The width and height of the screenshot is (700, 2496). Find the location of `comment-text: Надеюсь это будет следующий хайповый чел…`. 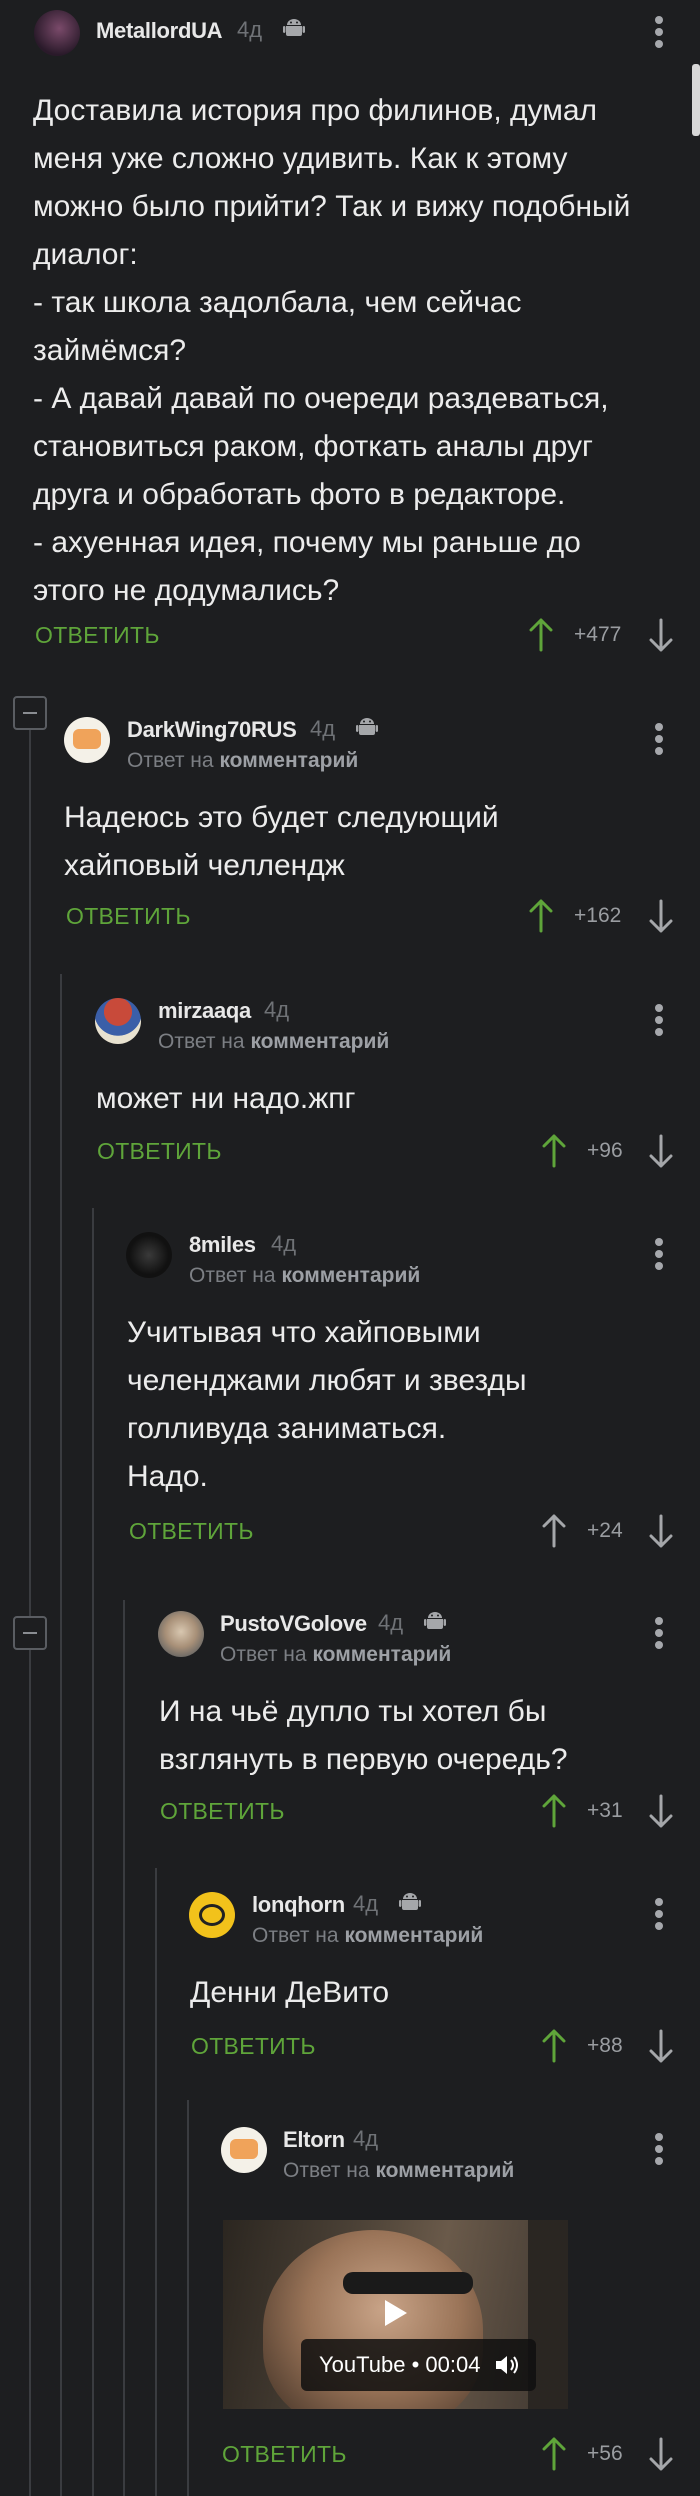

comment-text: Надеюсь это будет следующий хайповый чел… is located at coordinates (281, 841).